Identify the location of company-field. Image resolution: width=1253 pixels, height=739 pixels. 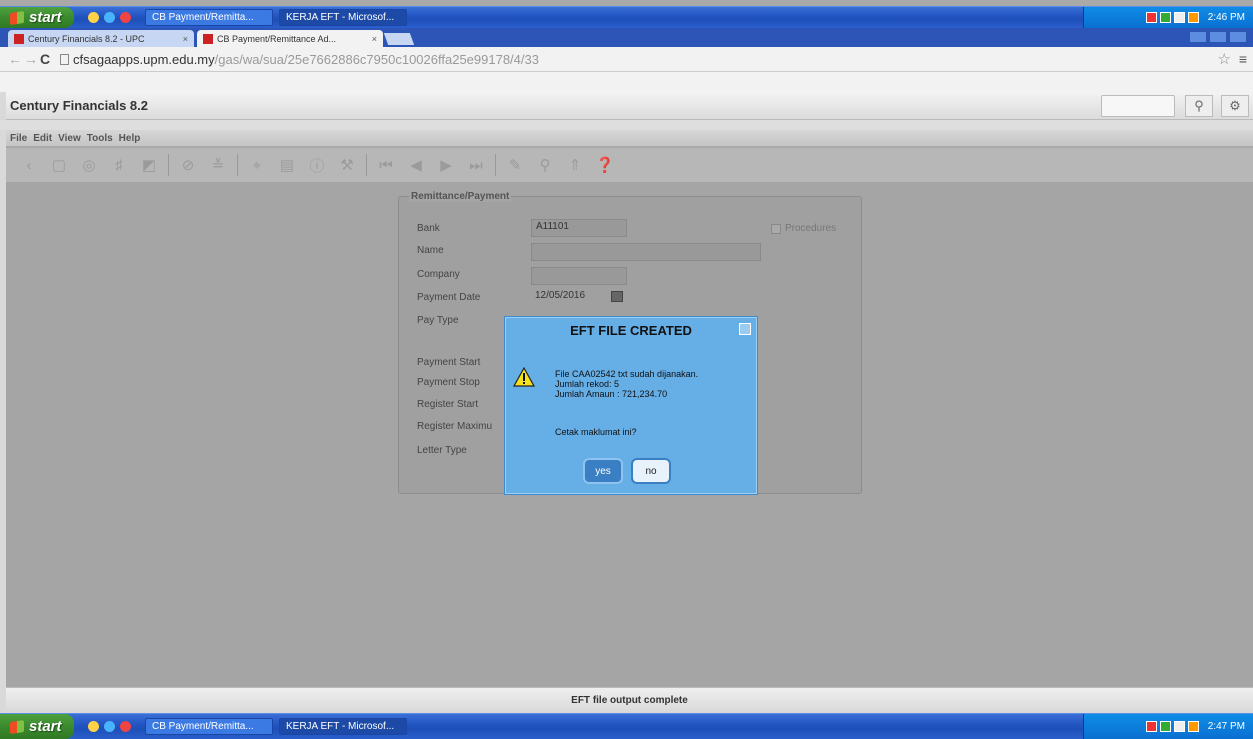
(579, 276).